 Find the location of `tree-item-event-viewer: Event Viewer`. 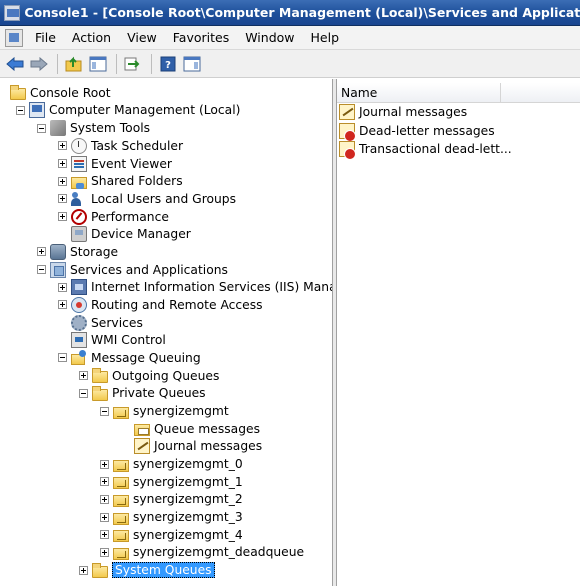

tree-item-event-viewer: Event Viewer is located at coordinates (115, 164).